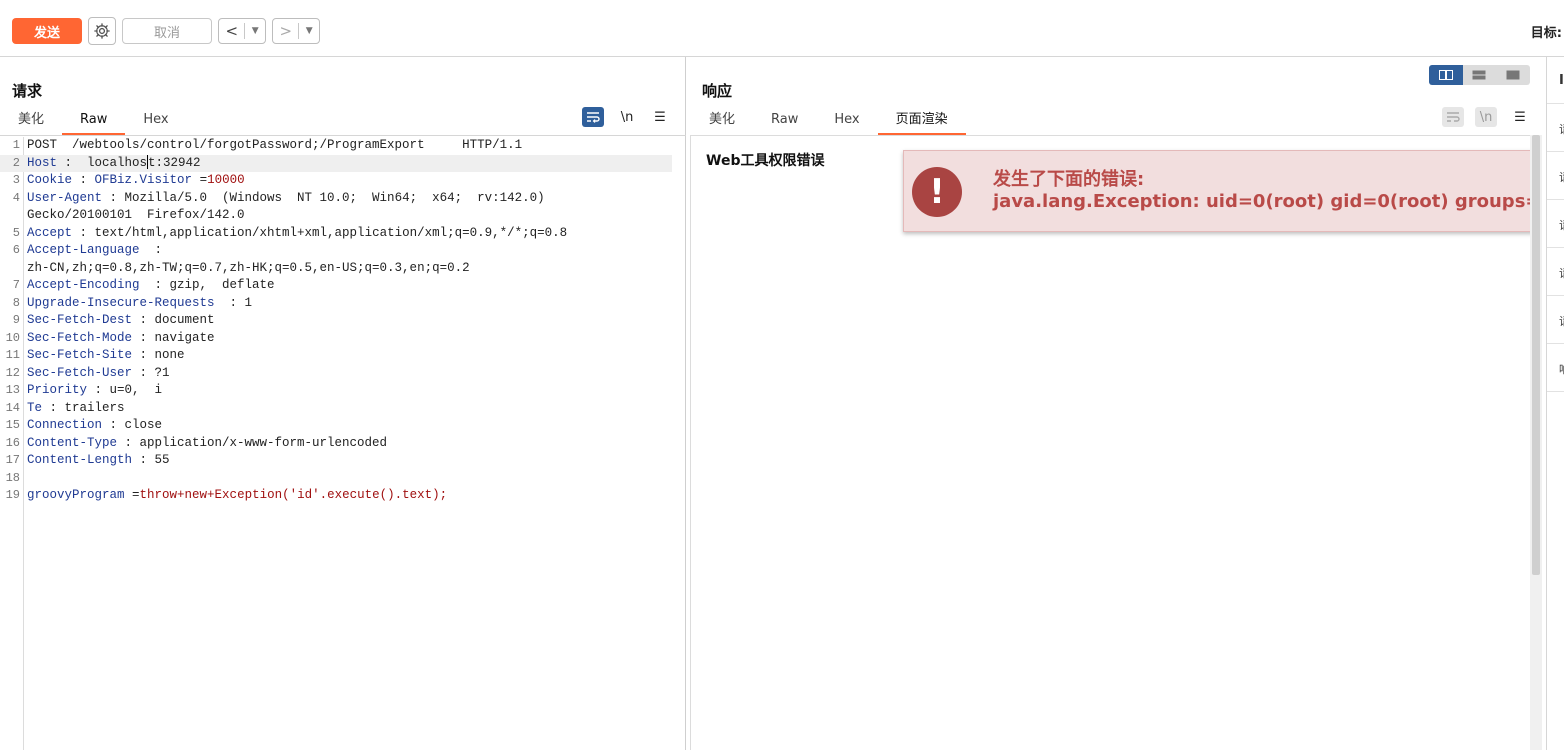 The width and height of the screenshot is (1564, 750). What do you see at coordinates (12, 355) in the screenshot?
I see `line-number: 11` at bounding box center [12, 355].